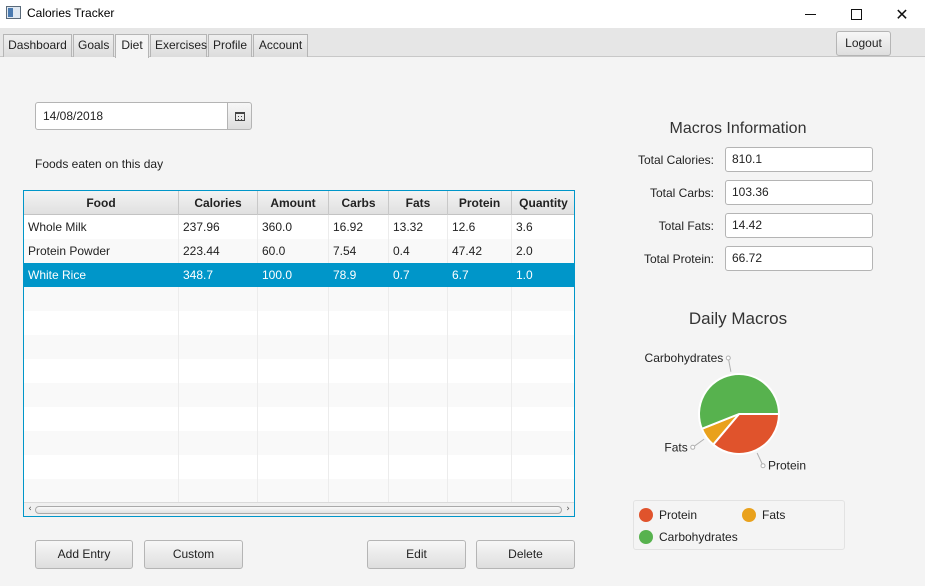  I want to click on pie-label-protein: Protein, so click(787, 466).